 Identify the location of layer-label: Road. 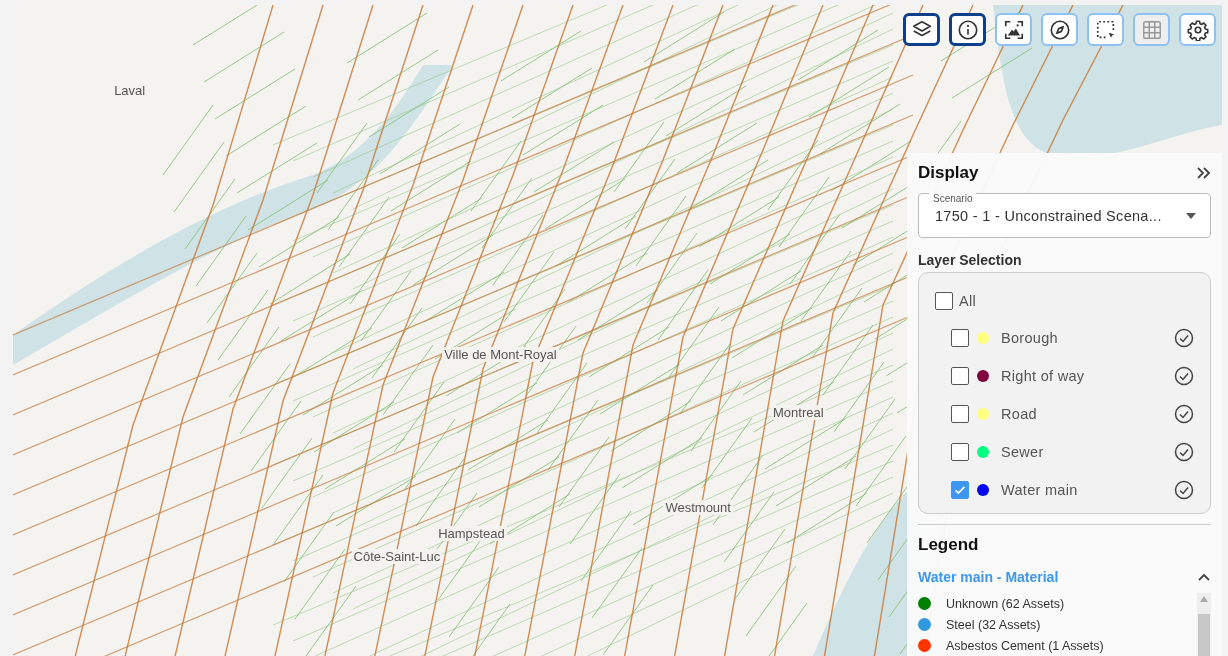
(1019, 414).